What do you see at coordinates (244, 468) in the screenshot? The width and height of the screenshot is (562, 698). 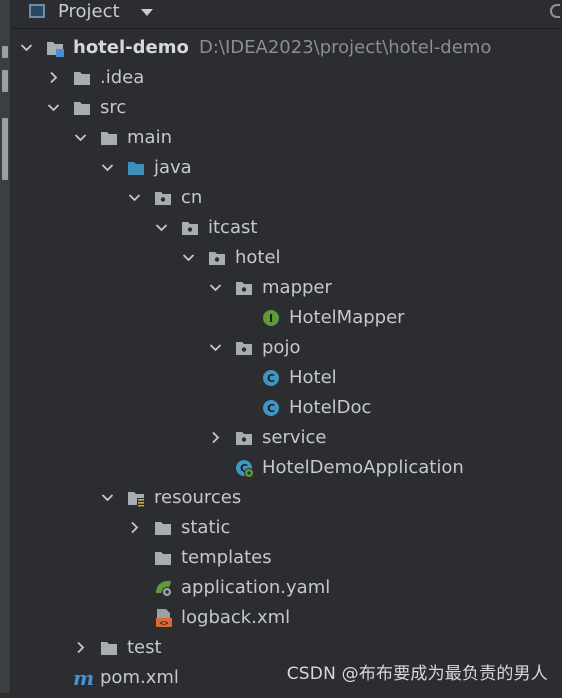 I see `spring-boot-app-icon: C` at bounding box center [244, 468].